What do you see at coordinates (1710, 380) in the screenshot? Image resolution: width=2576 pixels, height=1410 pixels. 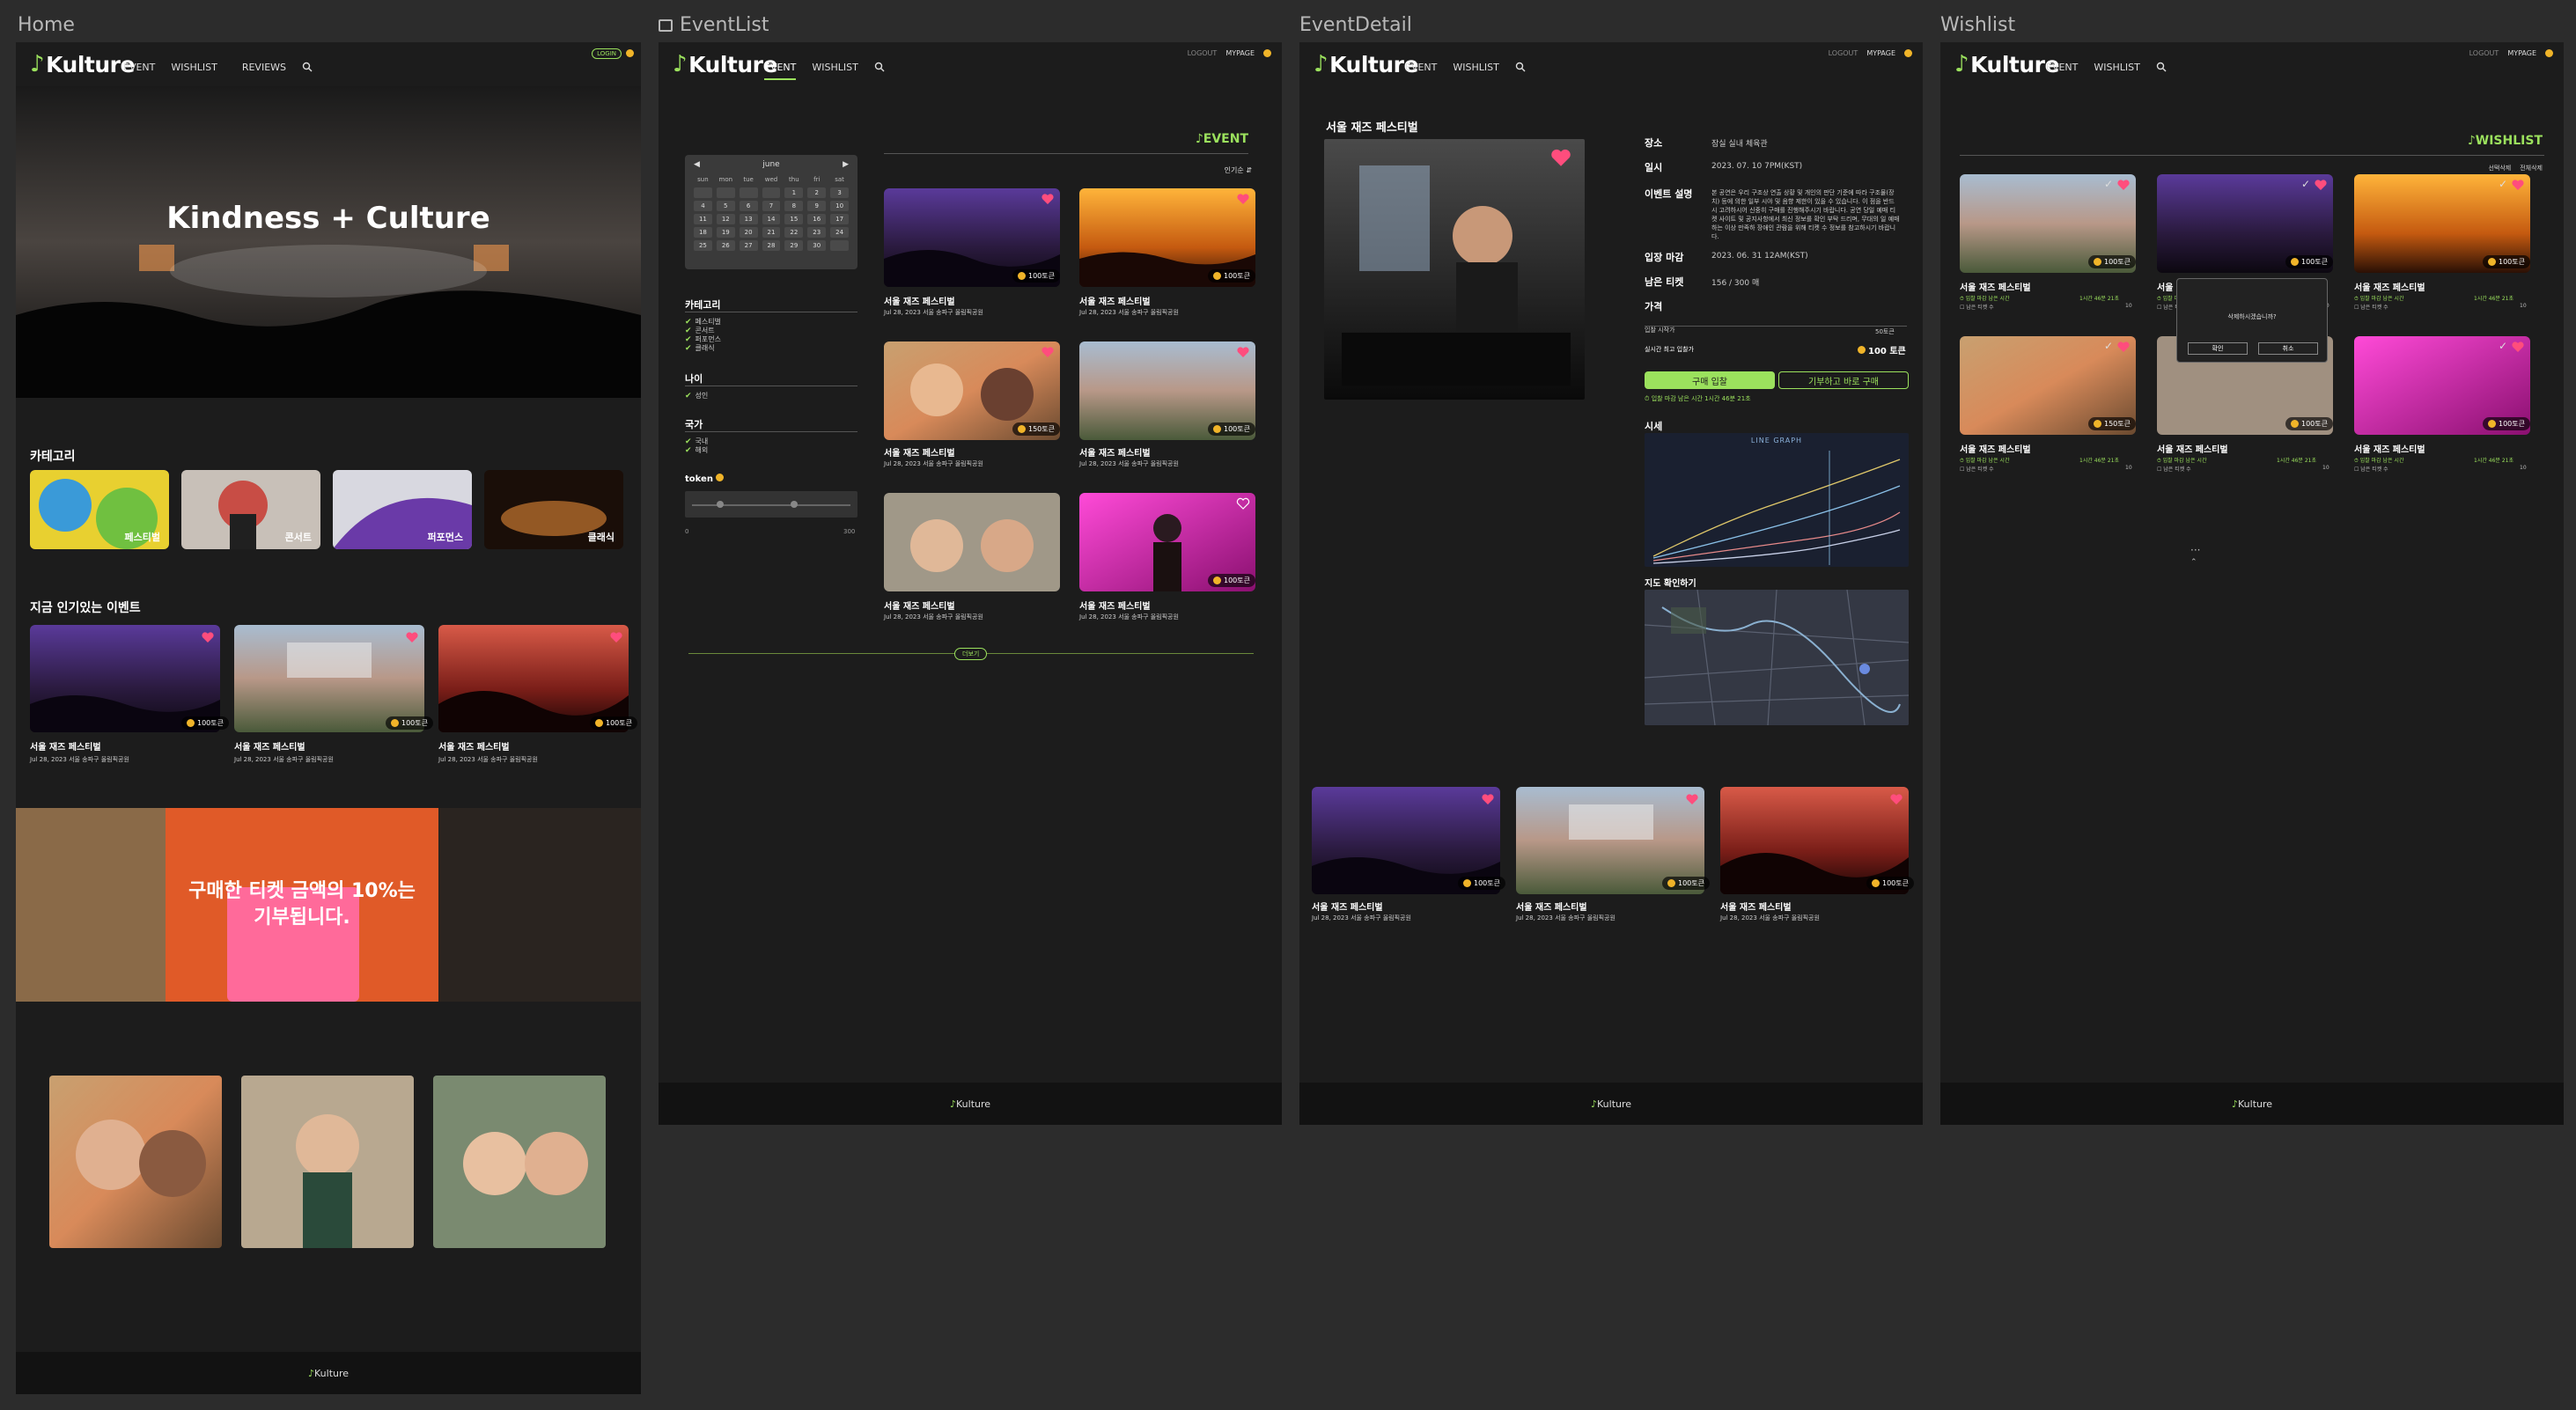 I see `bid-button: 구매 입찰` at bounding box center [1710, 380].